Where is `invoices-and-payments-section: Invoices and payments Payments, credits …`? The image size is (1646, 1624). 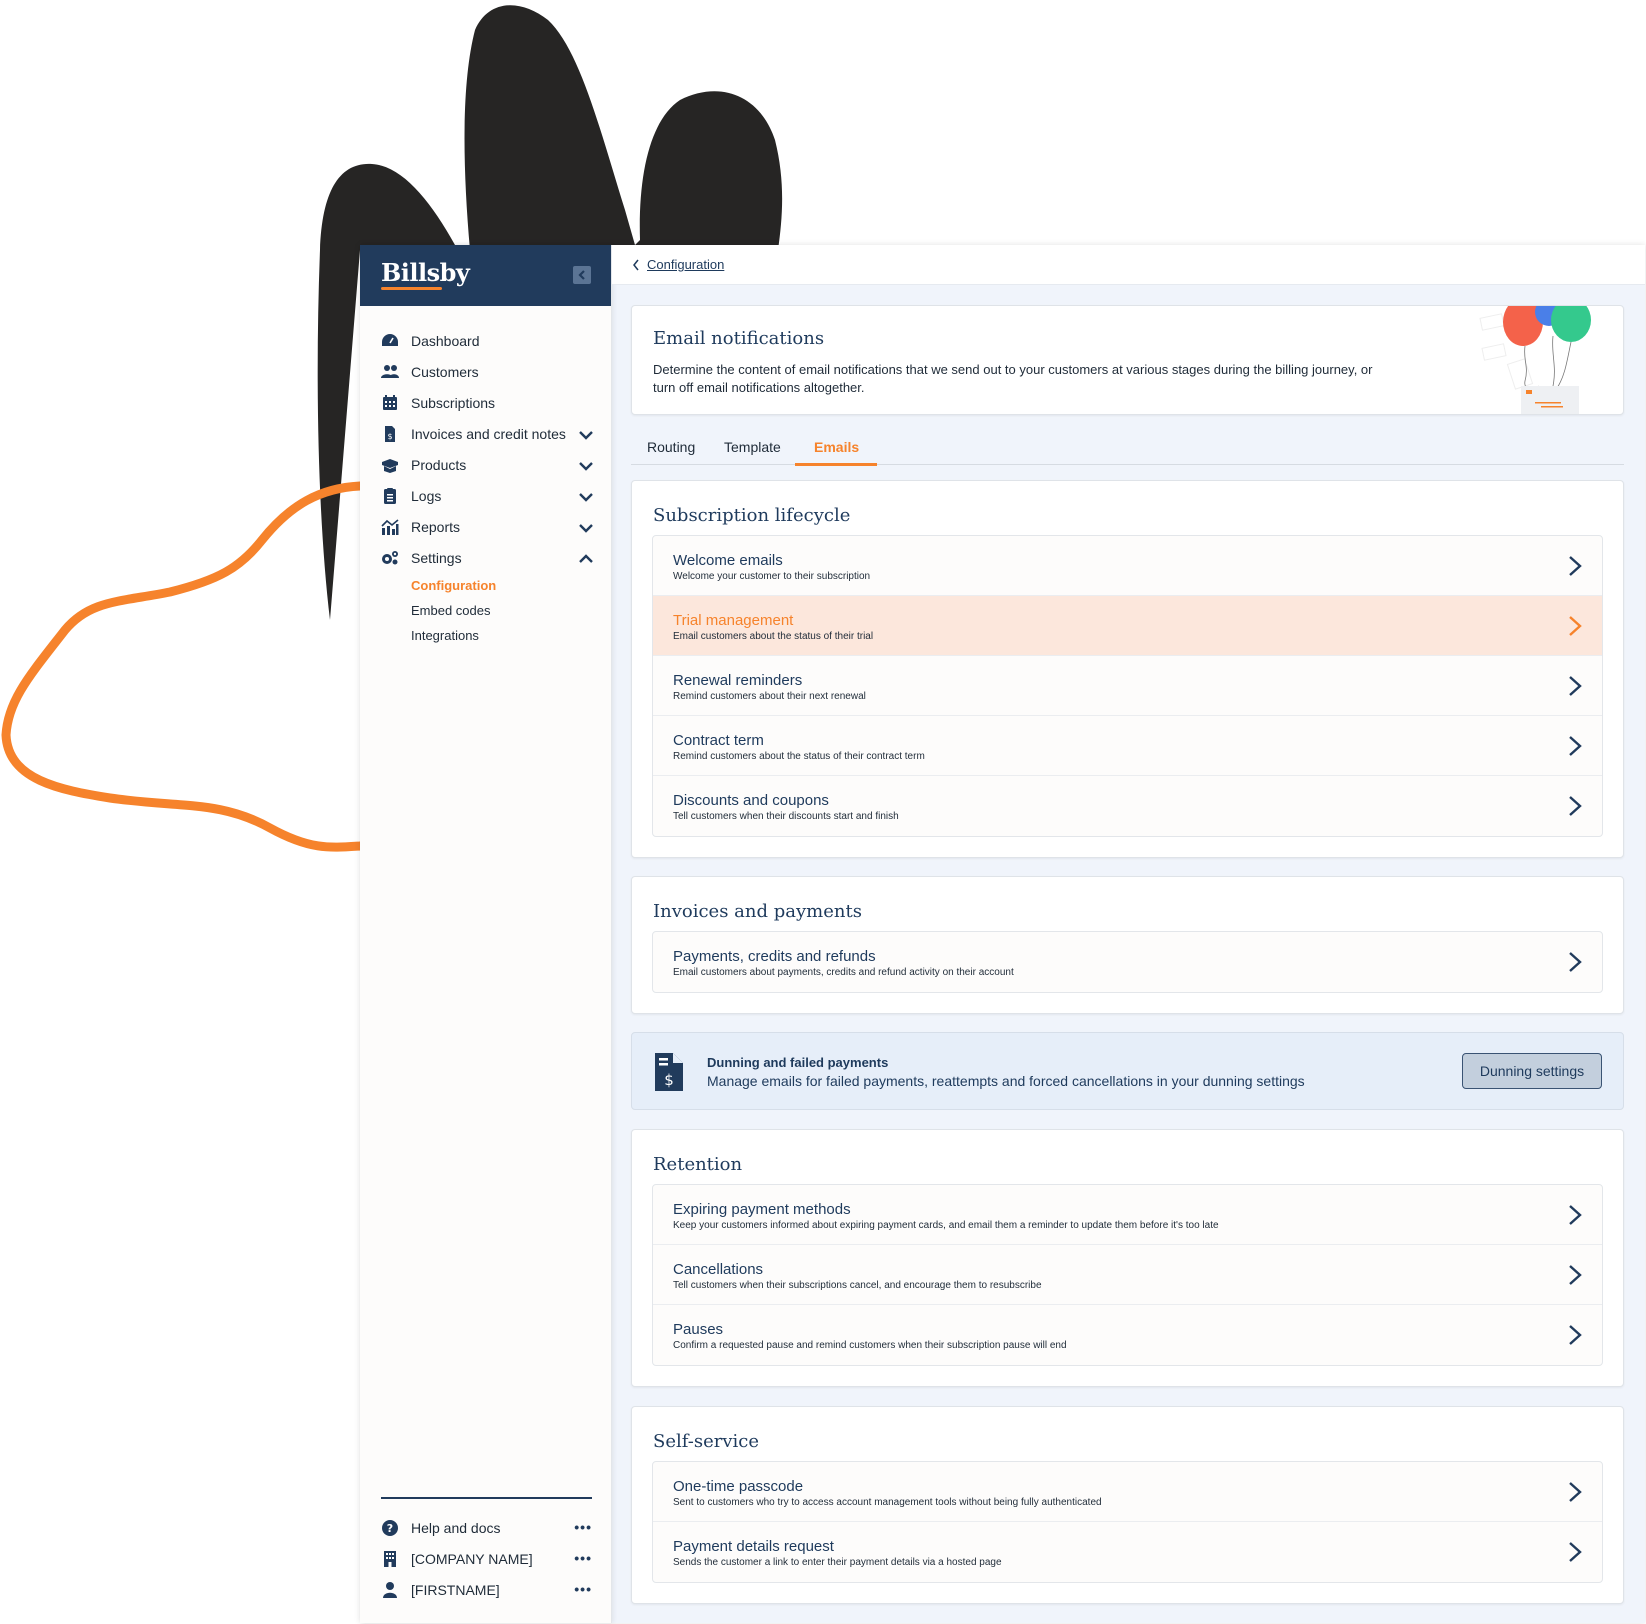 invoices-and-payments-section: Invoices and payments Payments, credits … is located at coordinates (1127, 945).